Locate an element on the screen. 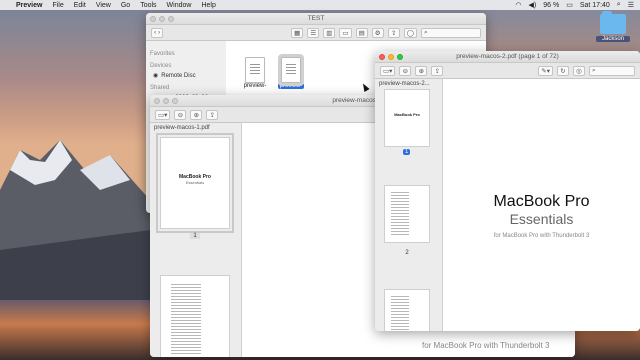 Image resolution: width=640 pixels, height=360 pixels. volume-icon: ◀) is located at coordinates (533, 5).